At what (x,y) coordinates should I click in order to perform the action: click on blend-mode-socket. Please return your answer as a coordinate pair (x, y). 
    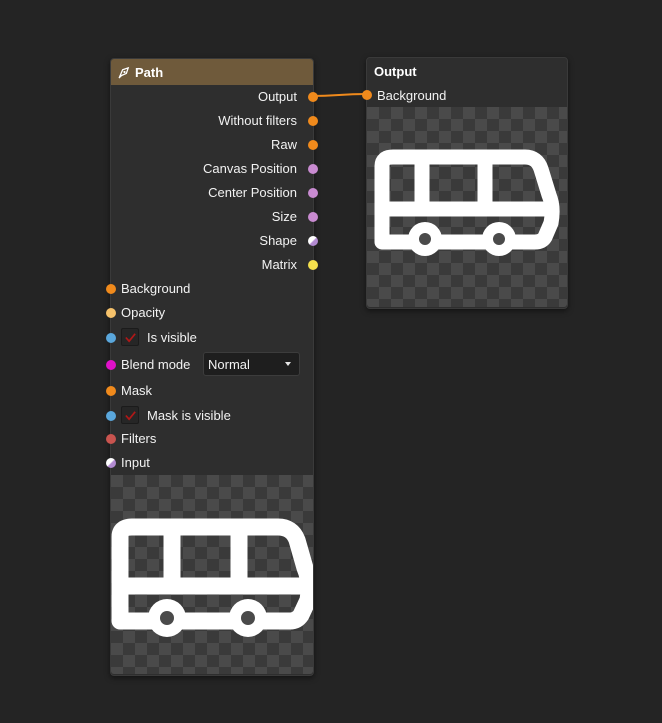
    Looking at the image, I should click on (111, 365).